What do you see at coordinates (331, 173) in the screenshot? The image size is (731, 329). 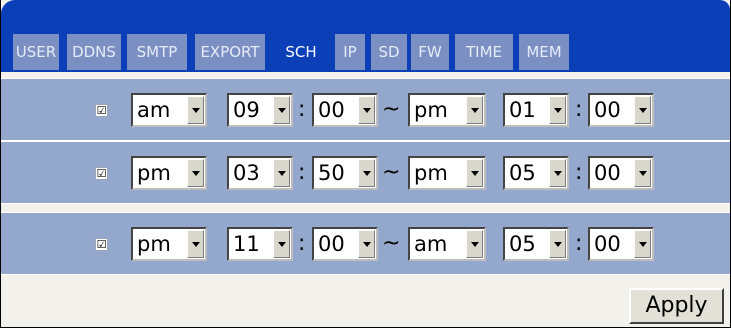 I see `start-minute-value: 50` at bounding box center [331, 173].